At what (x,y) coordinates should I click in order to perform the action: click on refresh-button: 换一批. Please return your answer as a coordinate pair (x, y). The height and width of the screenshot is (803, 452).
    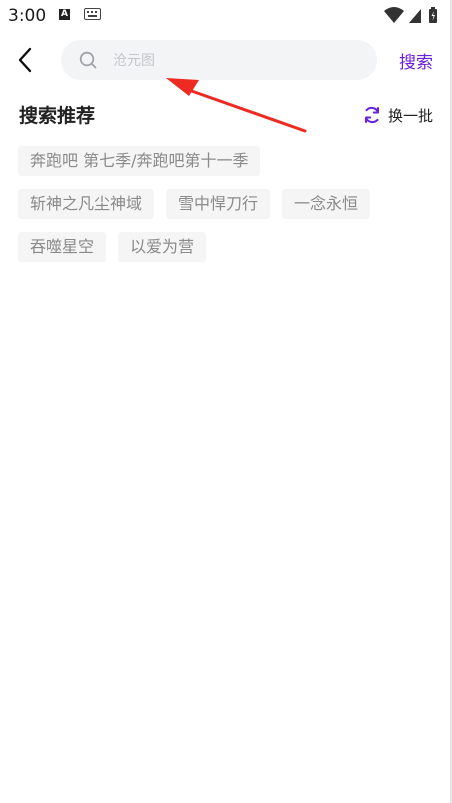
    Looking at the image, I should click on (397, 115).